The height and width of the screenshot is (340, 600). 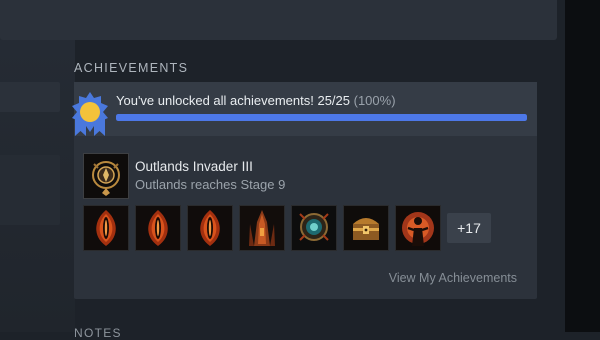 I want to click on recent-achievement-icon, so click(x=106, y=176).